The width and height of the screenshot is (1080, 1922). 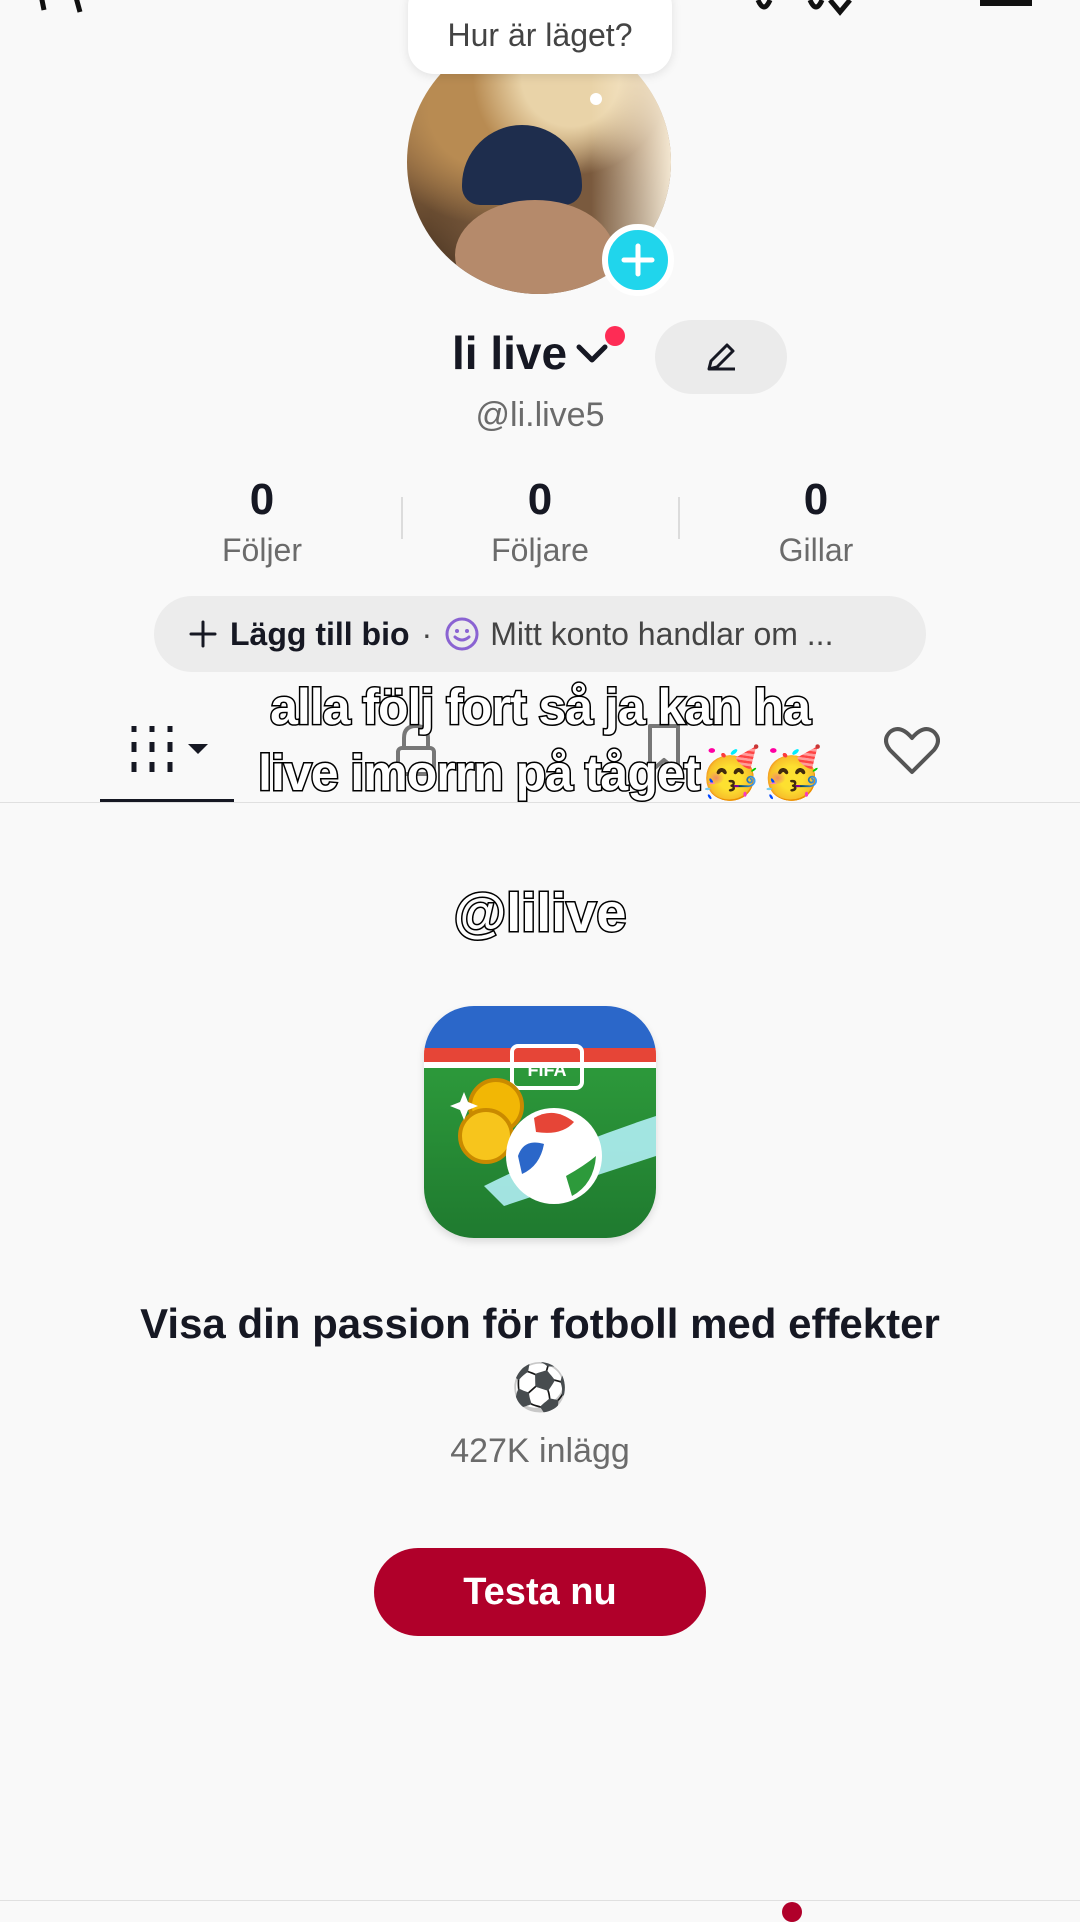 What do you see at coordinates (840, 11) in the screenshot?
I see `status-bar-icons-fragment` at bounding box center [840, 11].